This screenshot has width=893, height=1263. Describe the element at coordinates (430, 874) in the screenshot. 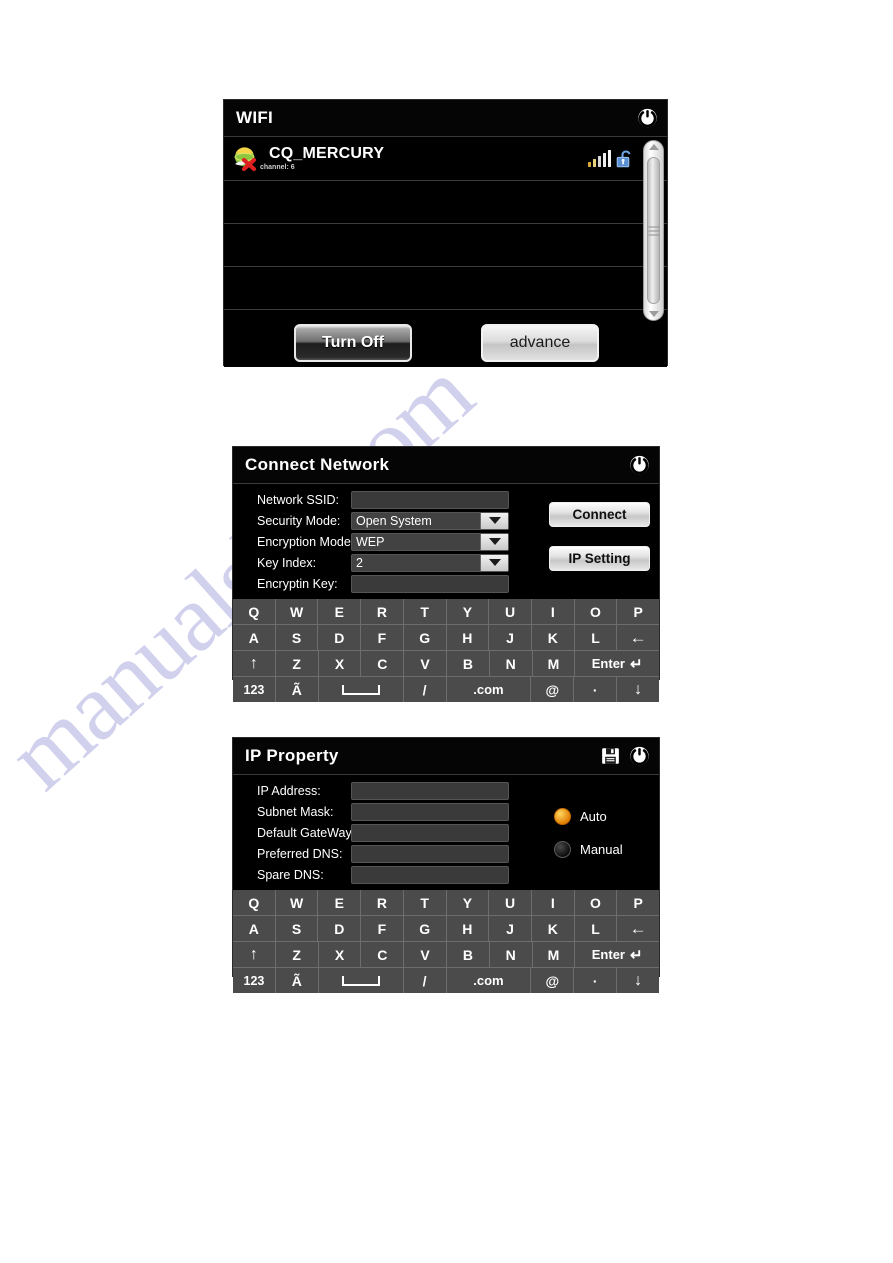

I see `spare-dns-input` at that location.